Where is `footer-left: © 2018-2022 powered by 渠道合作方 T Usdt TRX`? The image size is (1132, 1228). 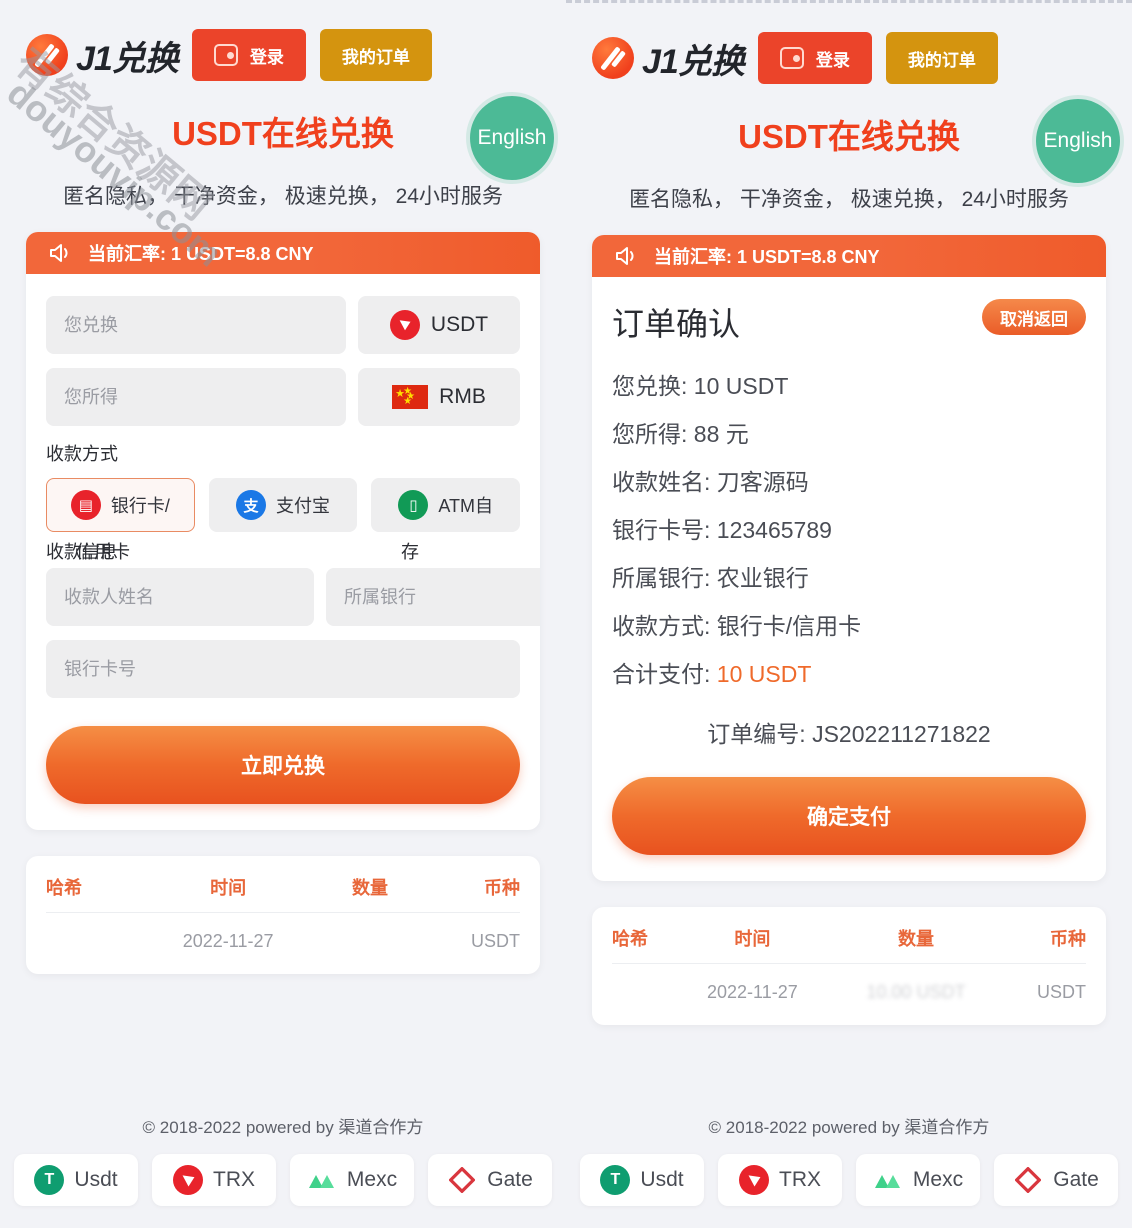 footer-left: © 2018-2022 powered by 渠道合作方 T Usdt TRX is located at coordinates (283, 1163).